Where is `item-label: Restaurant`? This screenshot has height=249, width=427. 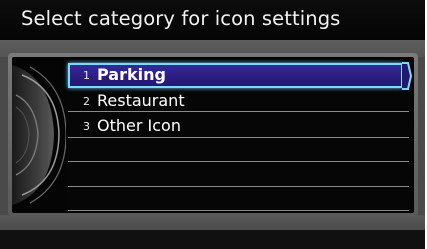 item-label: Restaurant is located at coordinates (141, 100).